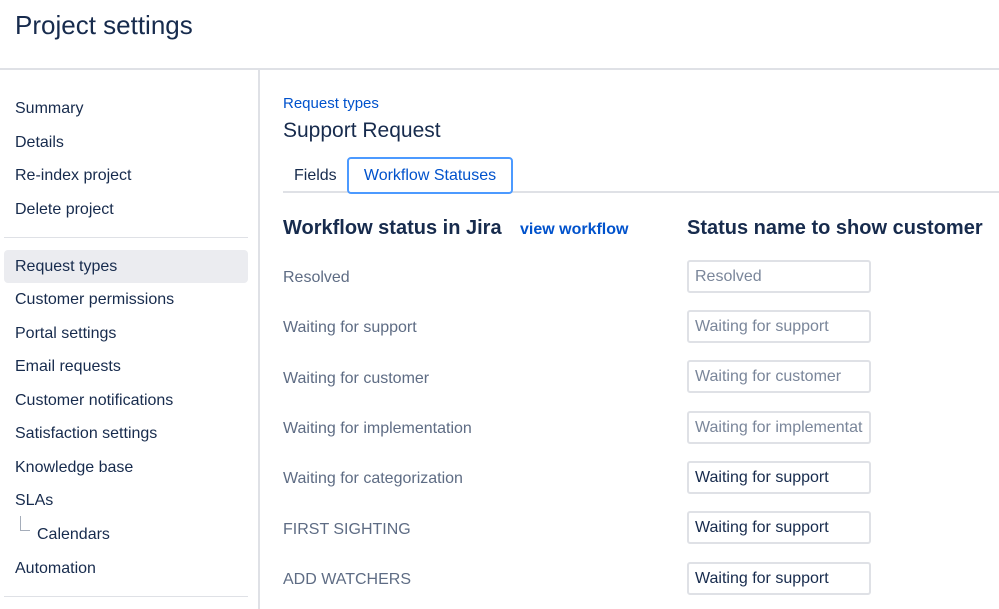  What do you see at coordinates (126, 108) in the screenshot?
I see `sidebar-item-summary: Summary` at bounding box center [126, 108].